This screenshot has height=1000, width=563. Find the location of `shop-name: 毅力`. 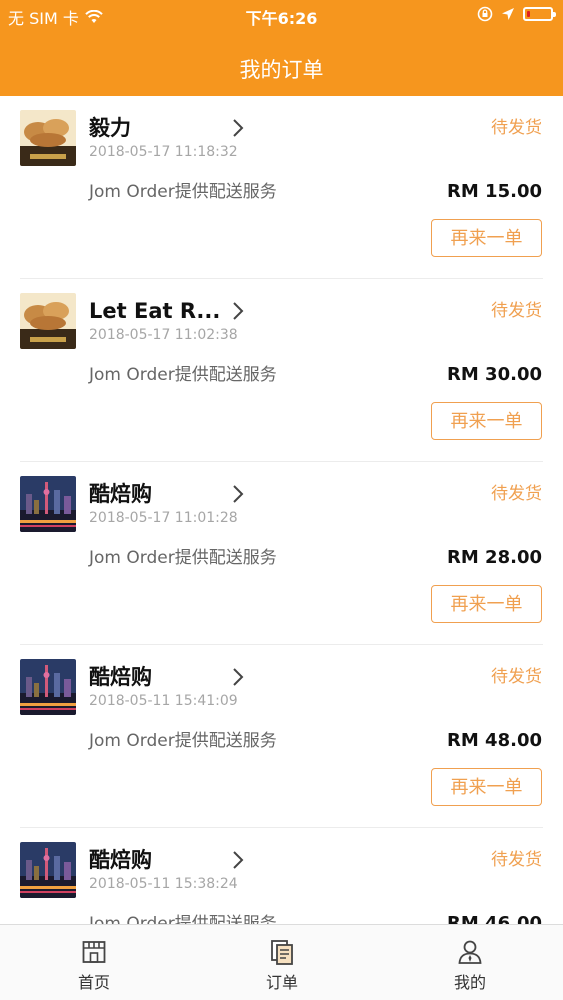

shop-name: 毅力 is located at coordinates (110, 128).